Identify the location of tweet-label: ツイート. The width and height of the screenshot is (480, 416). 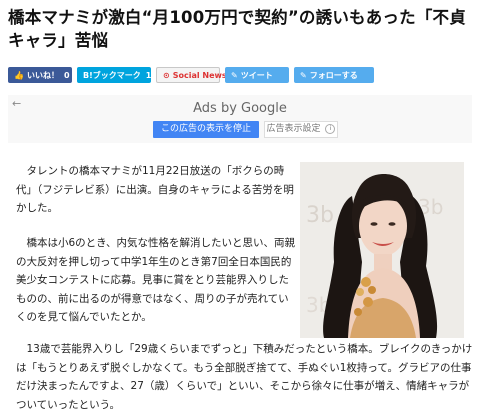
(256, 75).